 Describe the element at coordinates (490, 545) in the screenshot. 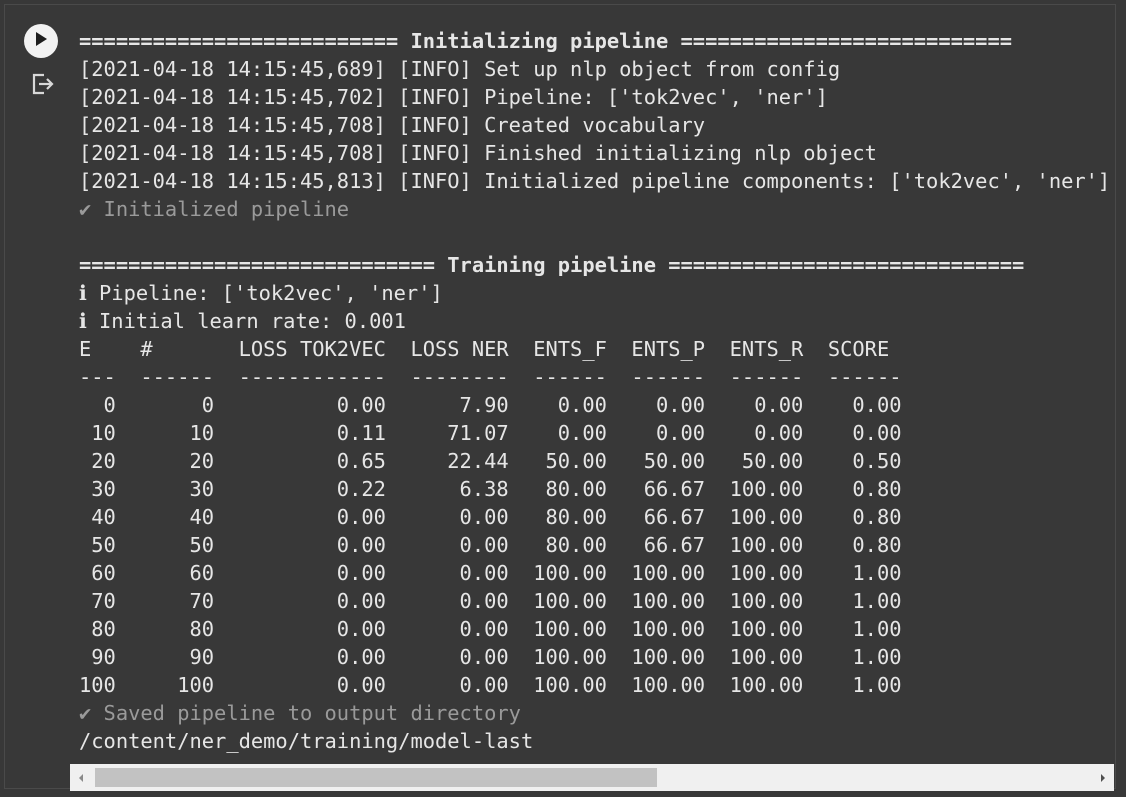

I see `output-line: 50 50 0.00 0.00 80.00 66.67 100.00 0.80` at that location.